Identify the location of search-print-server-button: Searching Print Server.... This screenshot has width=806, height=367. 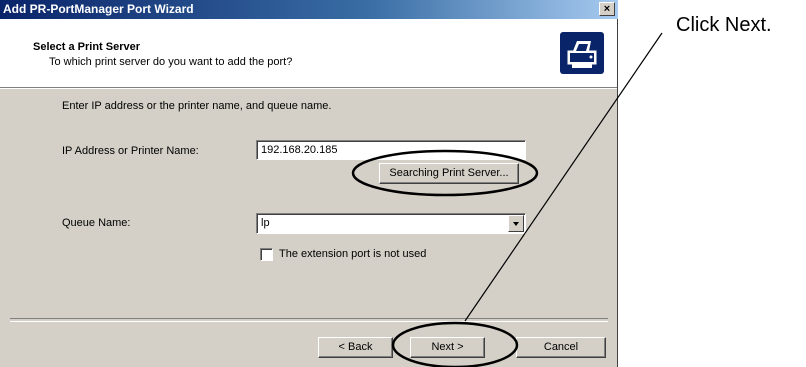
(449, 173).